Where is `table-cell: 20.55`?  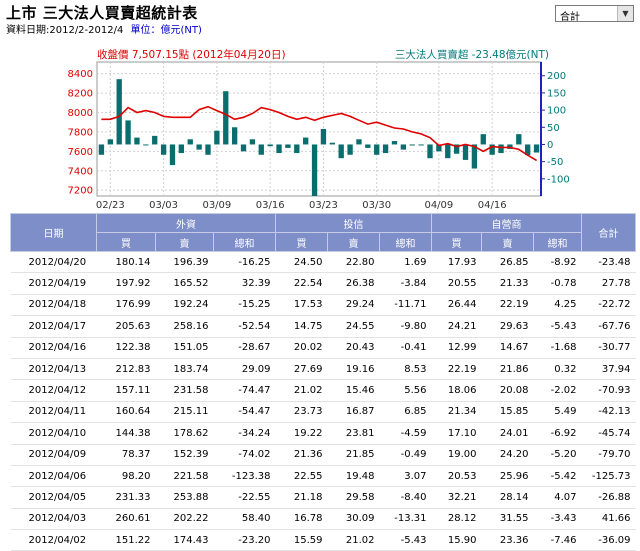 table-cell: 20.55 is located at coordinates (456, 283).